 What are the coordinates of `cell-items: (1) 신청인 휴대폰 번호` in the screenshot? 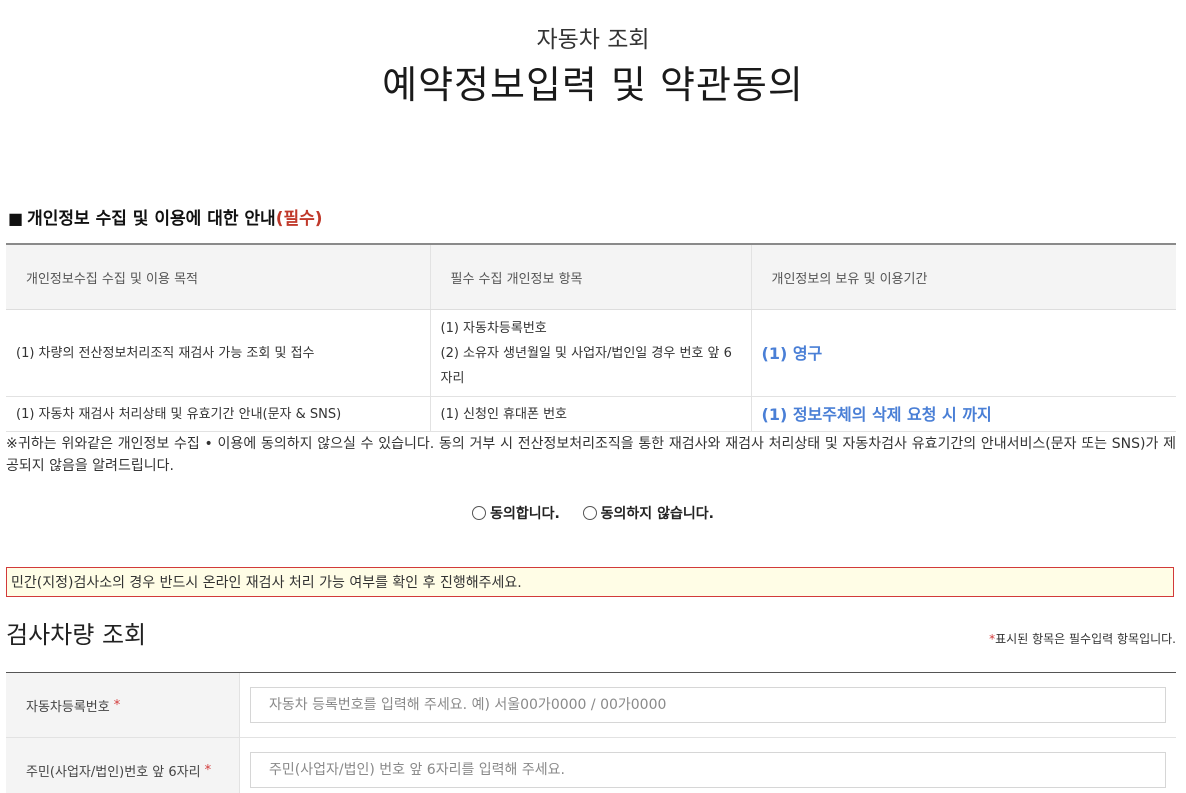 It's located at (590, 414).